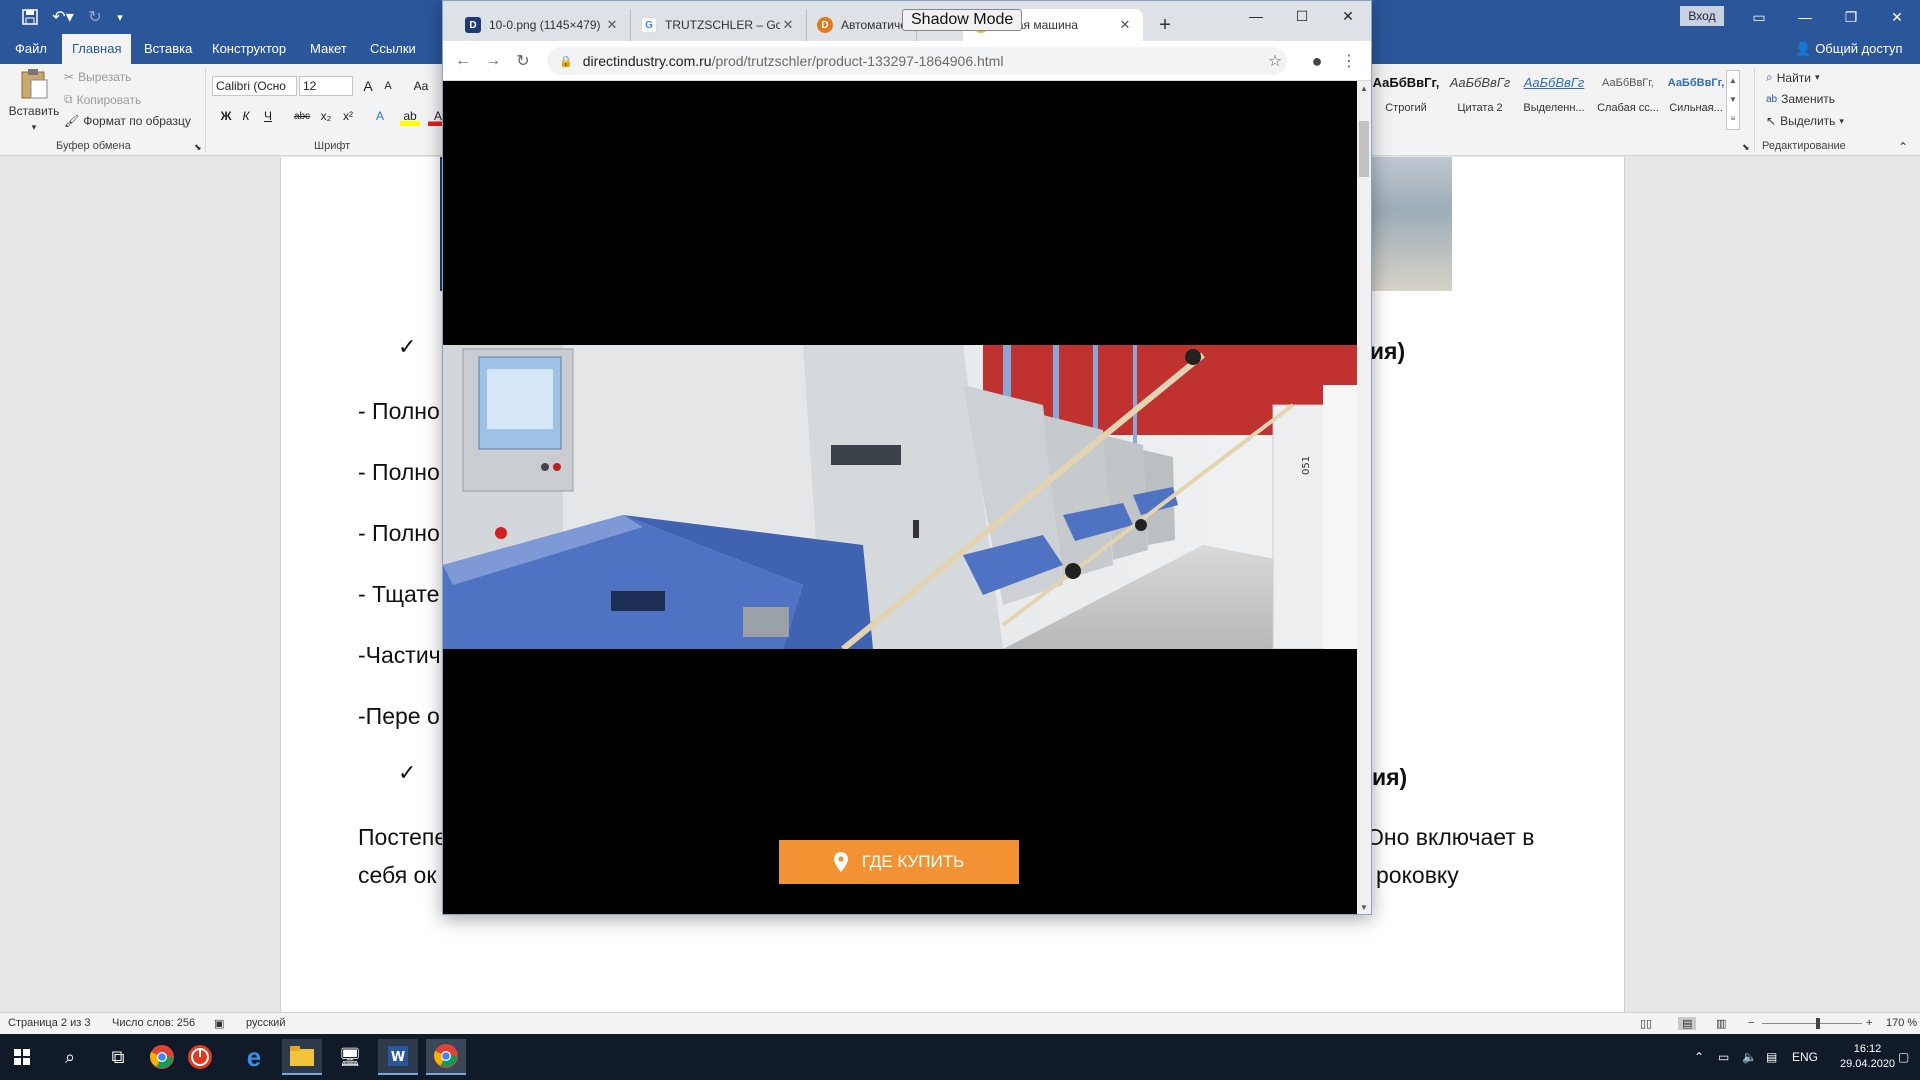 The height and width of the screenshot is (1080, 1920). What do you see at coordinates (368, 86) in the screenshot?
I see `grow-font-button: A` at bounding box center [368, 86].